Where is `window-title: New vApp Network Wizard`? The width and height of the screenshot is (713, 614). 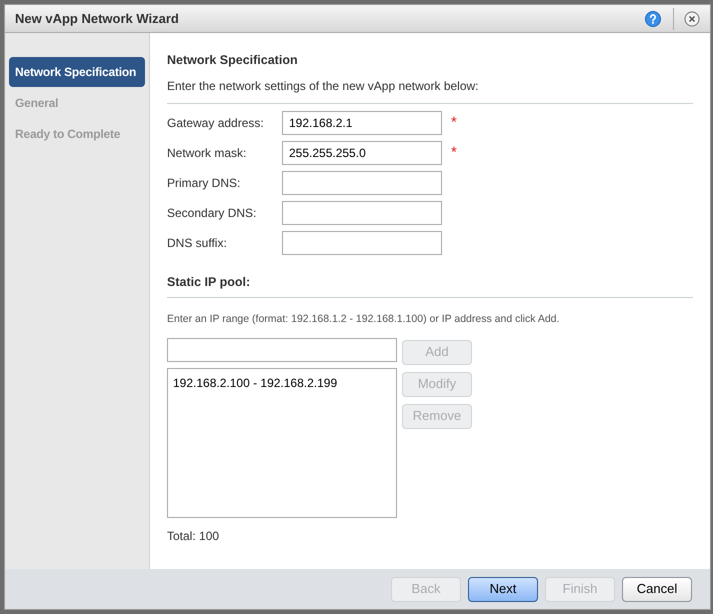 window-title: New vApp Network Wizard is located at coordinates (97, 19).